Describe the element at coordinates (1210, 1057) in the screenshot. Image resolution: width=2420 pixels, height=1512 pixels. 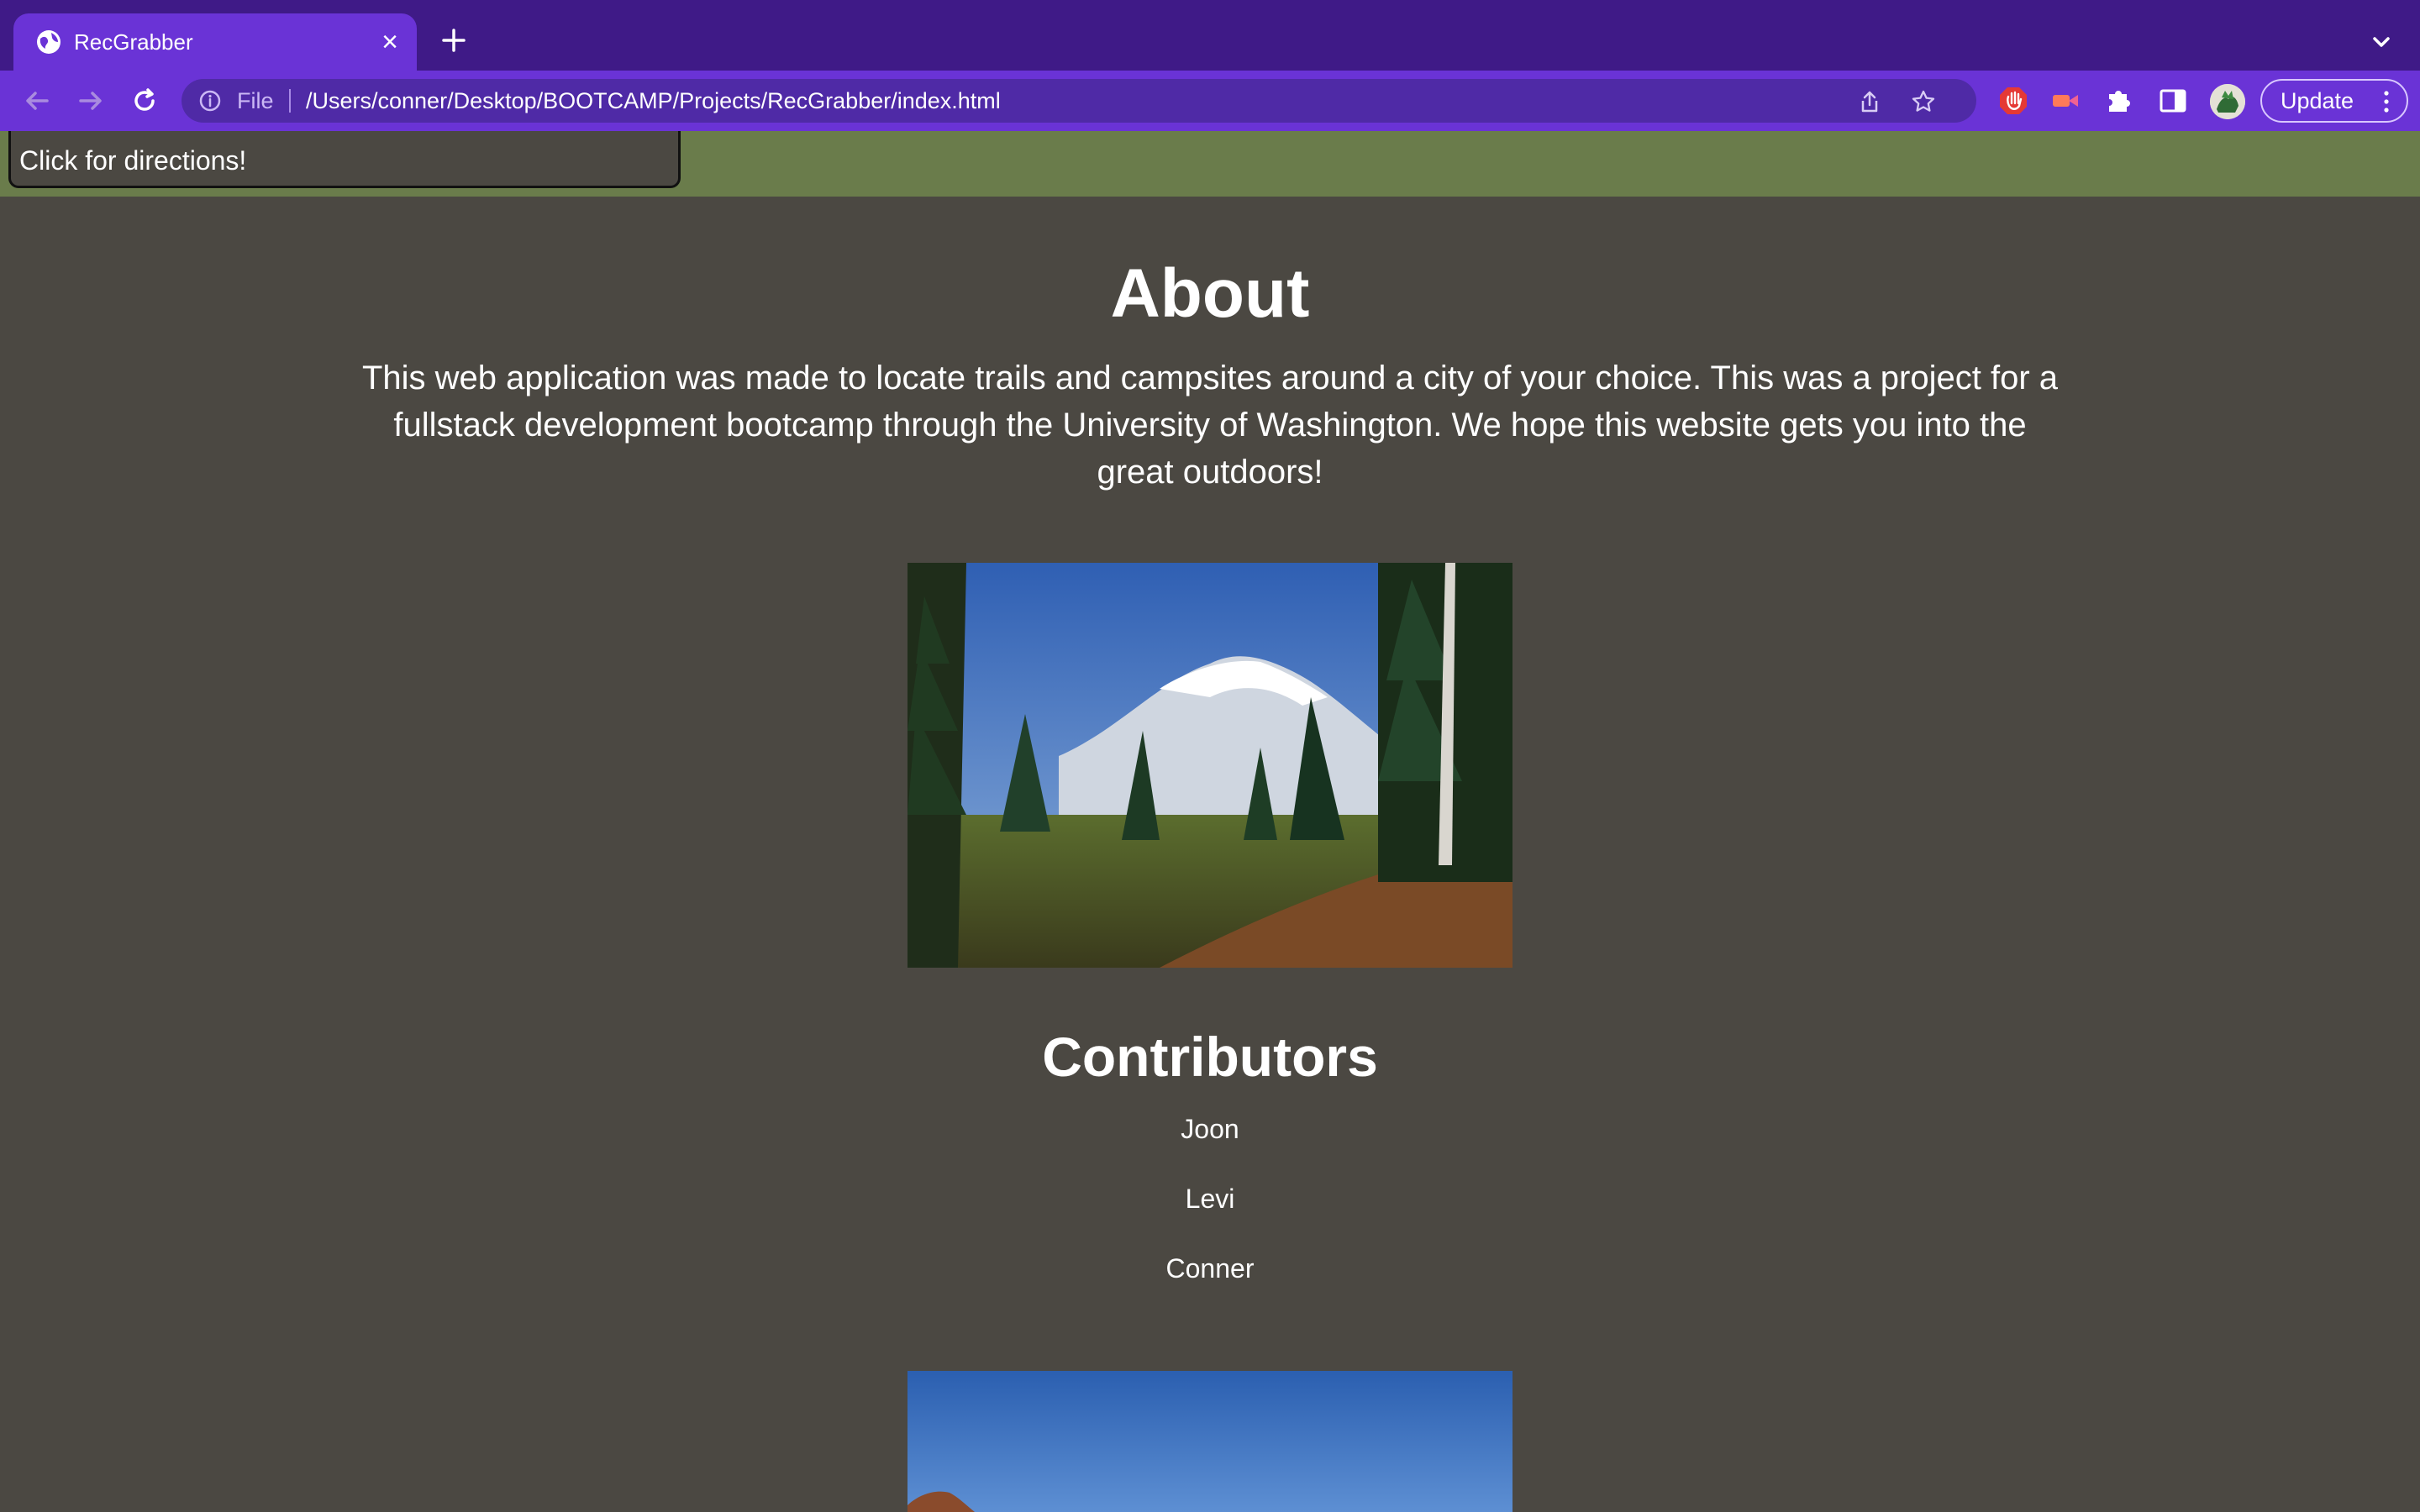
I see `contributors-heading: Contributors` at that location.